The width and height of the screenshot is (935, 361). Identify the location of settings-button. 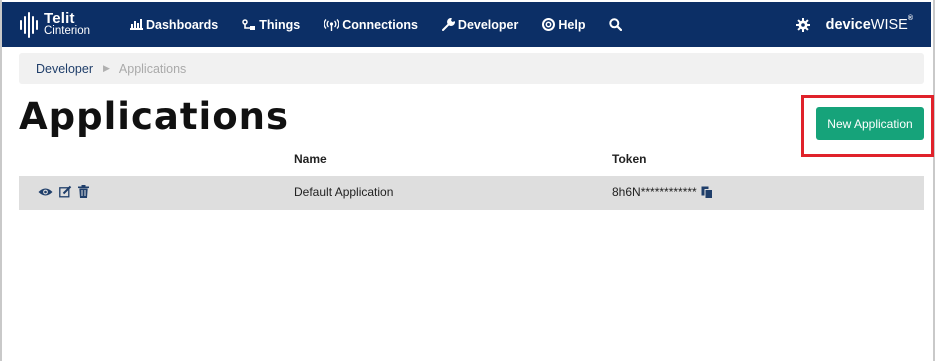
(802, 24).